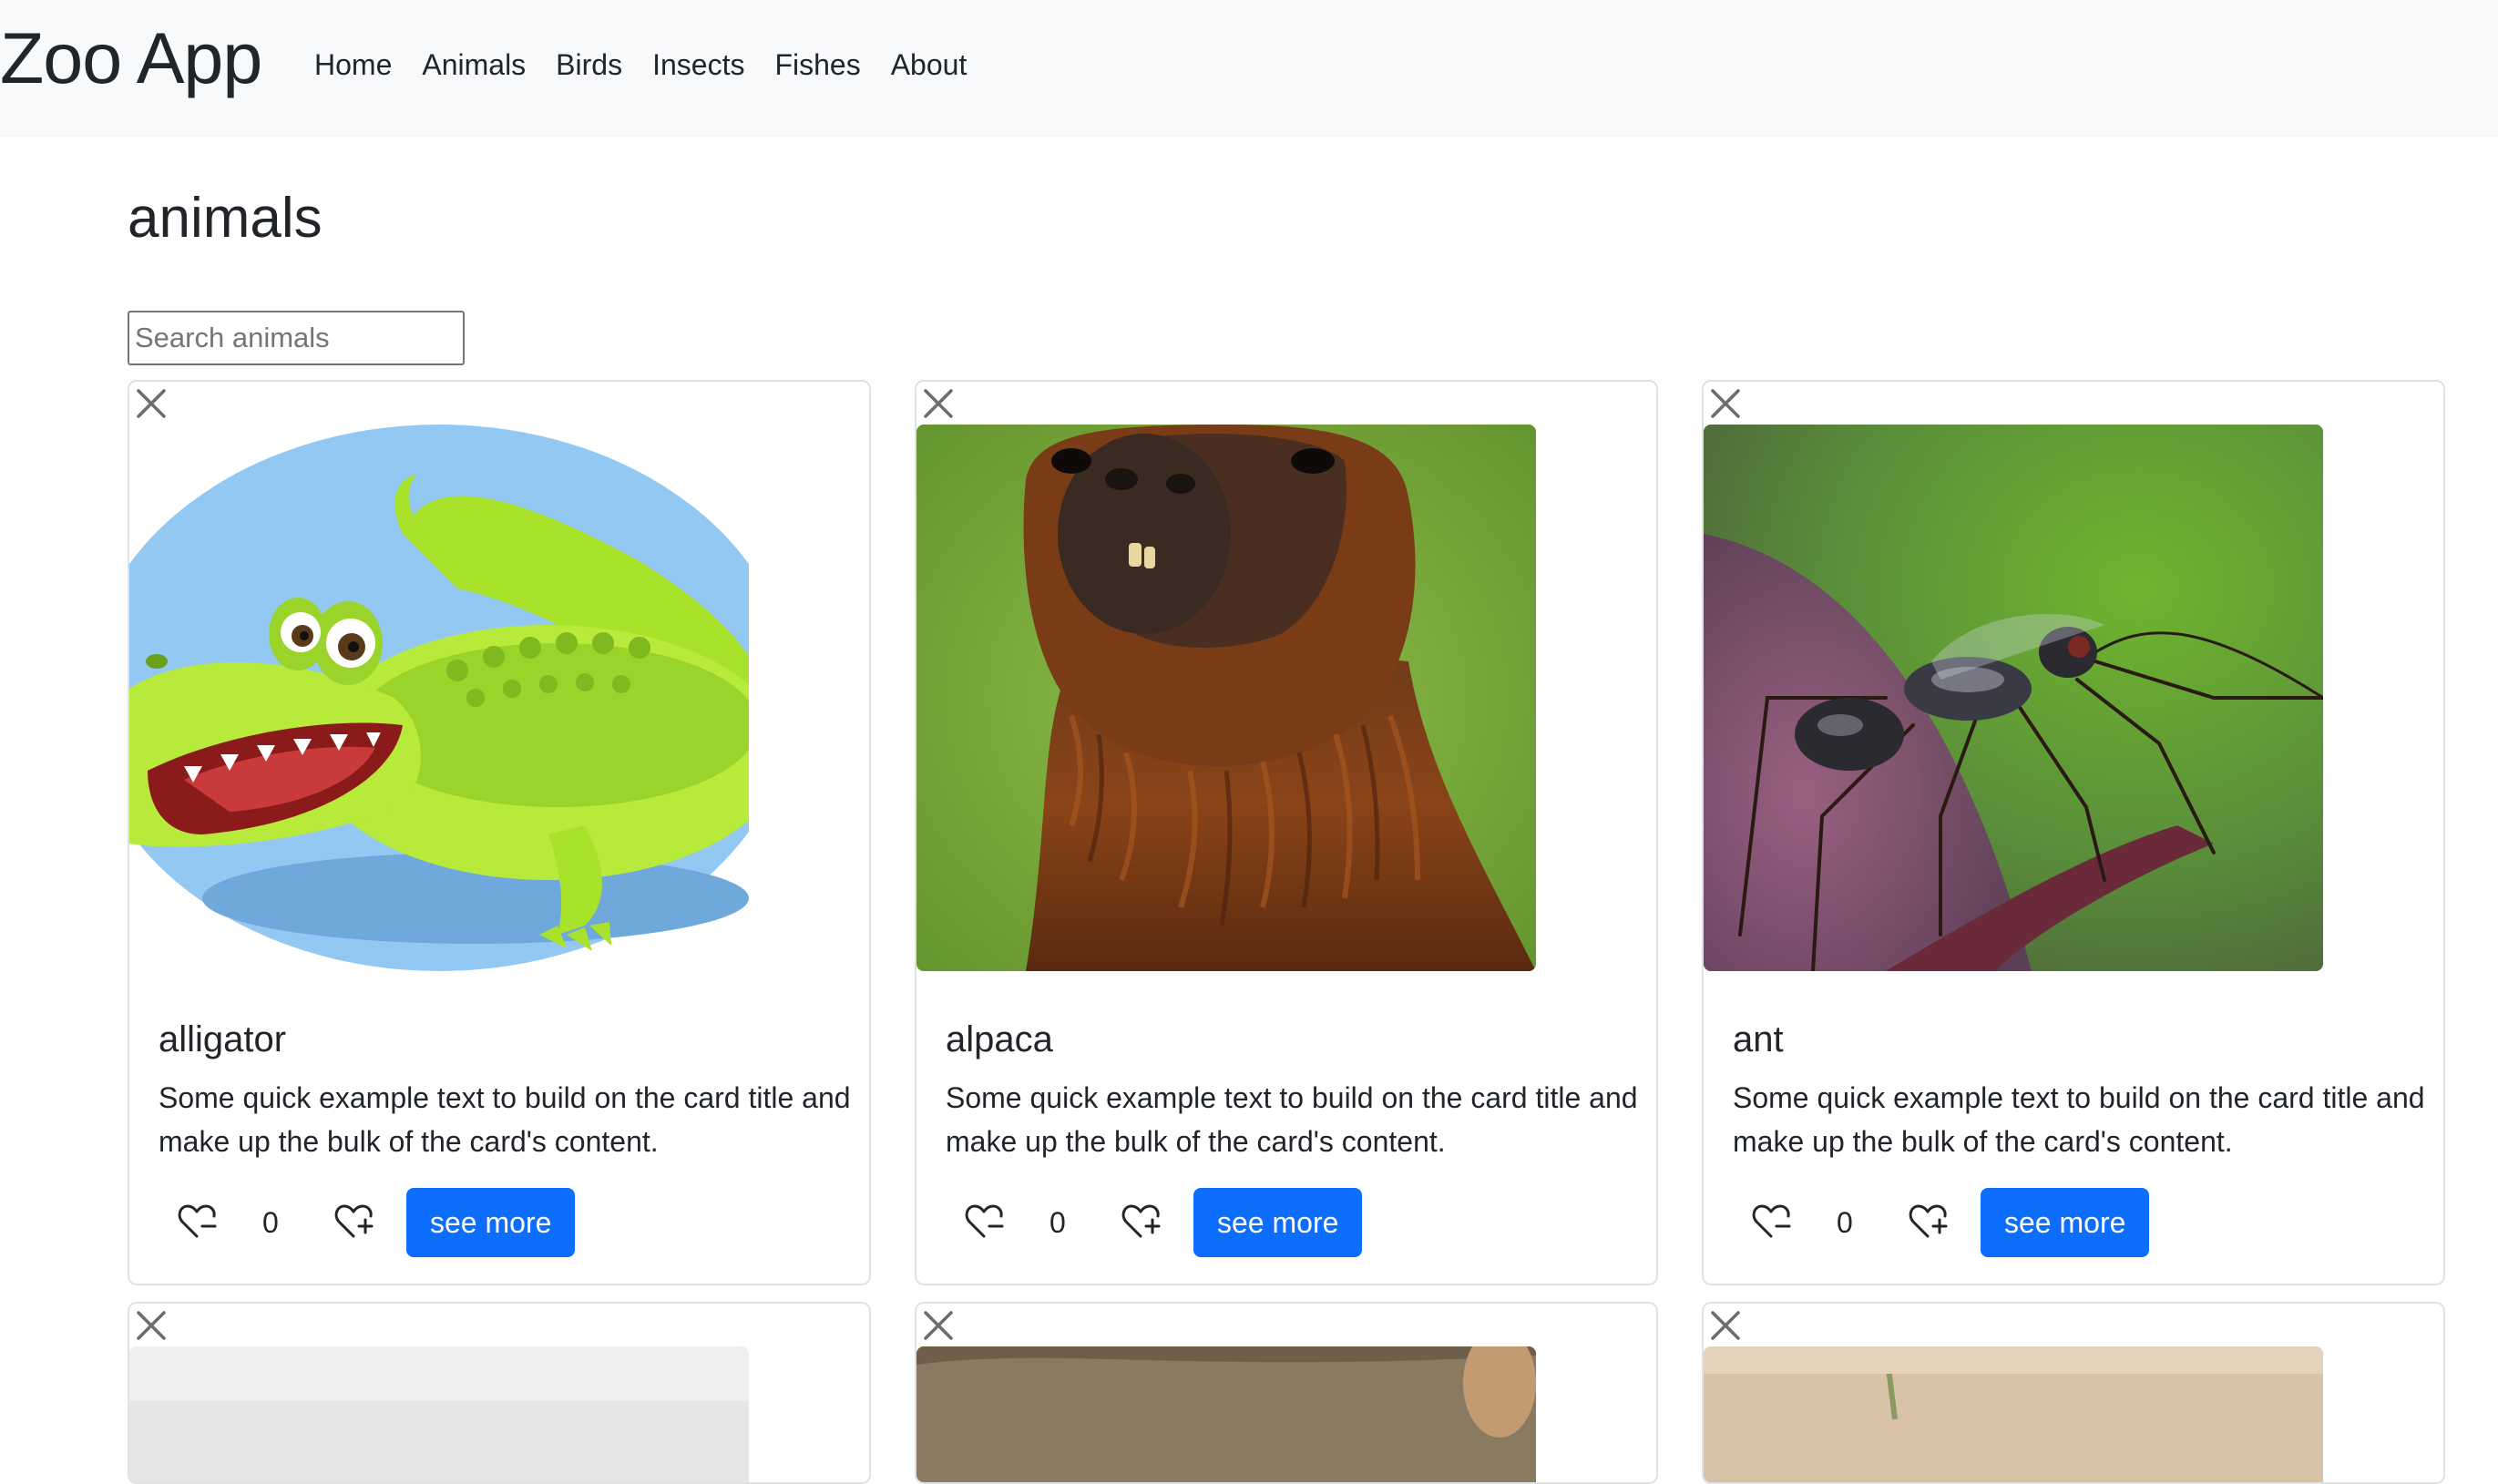 The width and height of the screenshot is (2498, 1484). I want to click on nav-link-about: About, so click(929, 65).